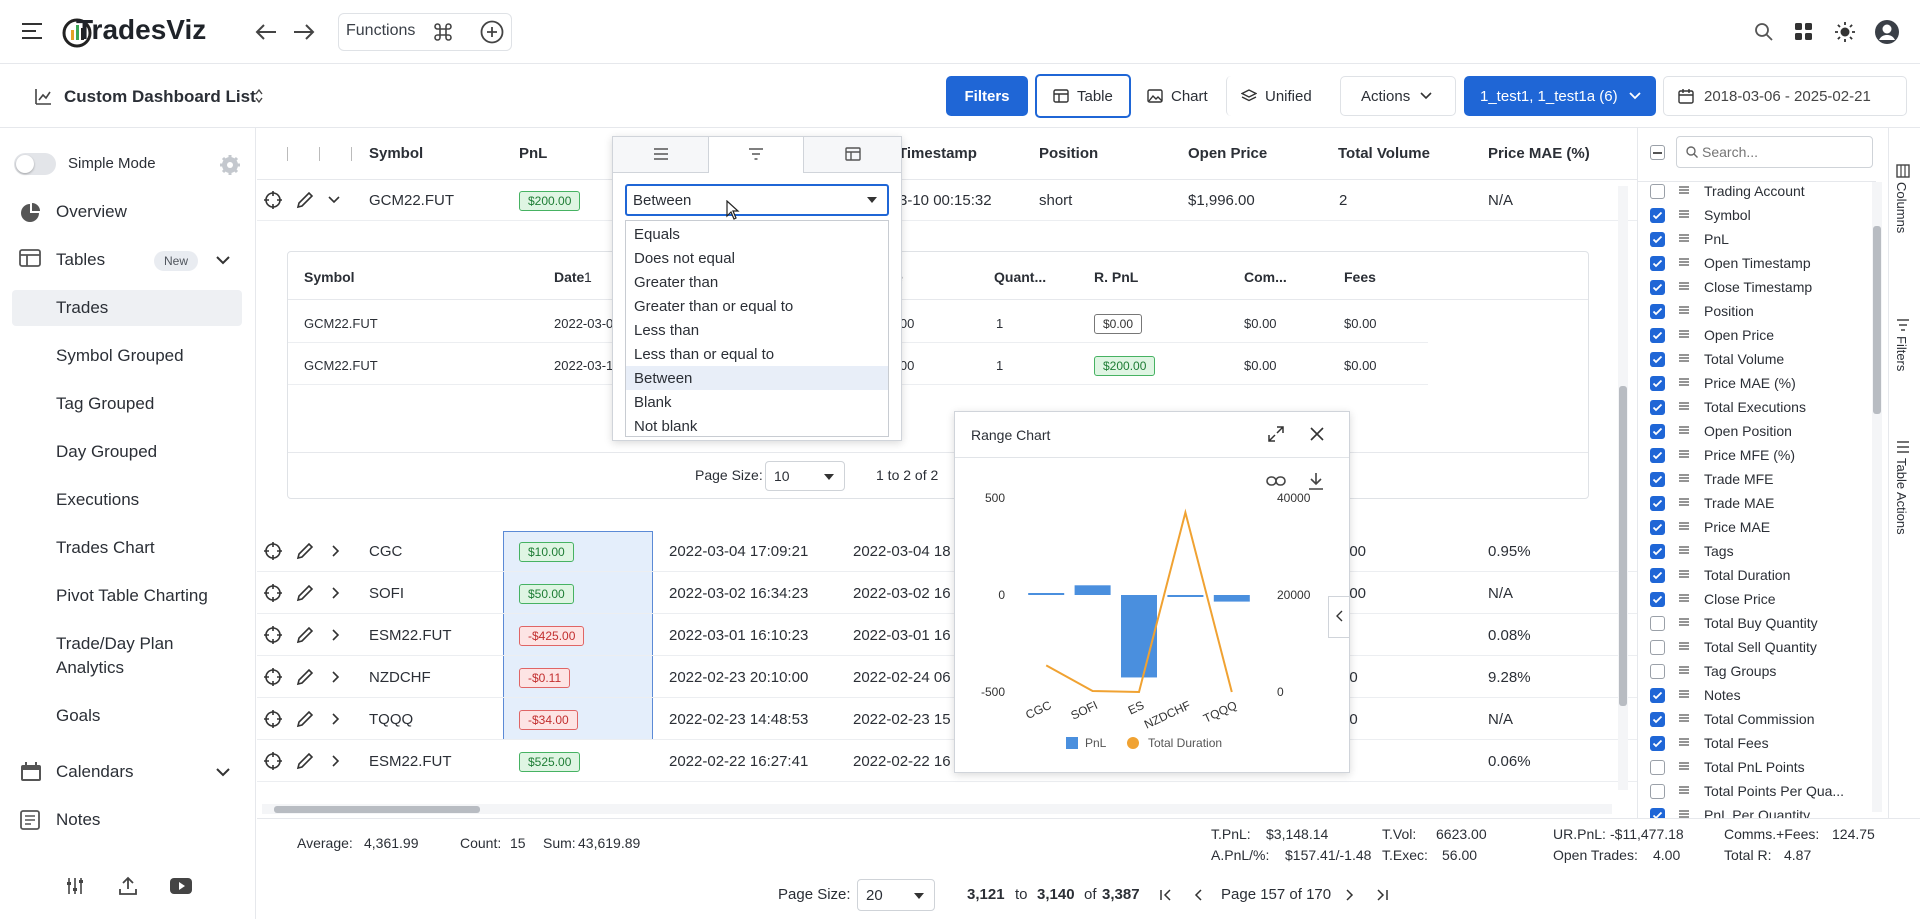 This screenshot has height=919, width=1920. Describe the element at coordinates (90, 668) in the screenshot. I see `sidebar-item-analytics: Analytics` at that location.